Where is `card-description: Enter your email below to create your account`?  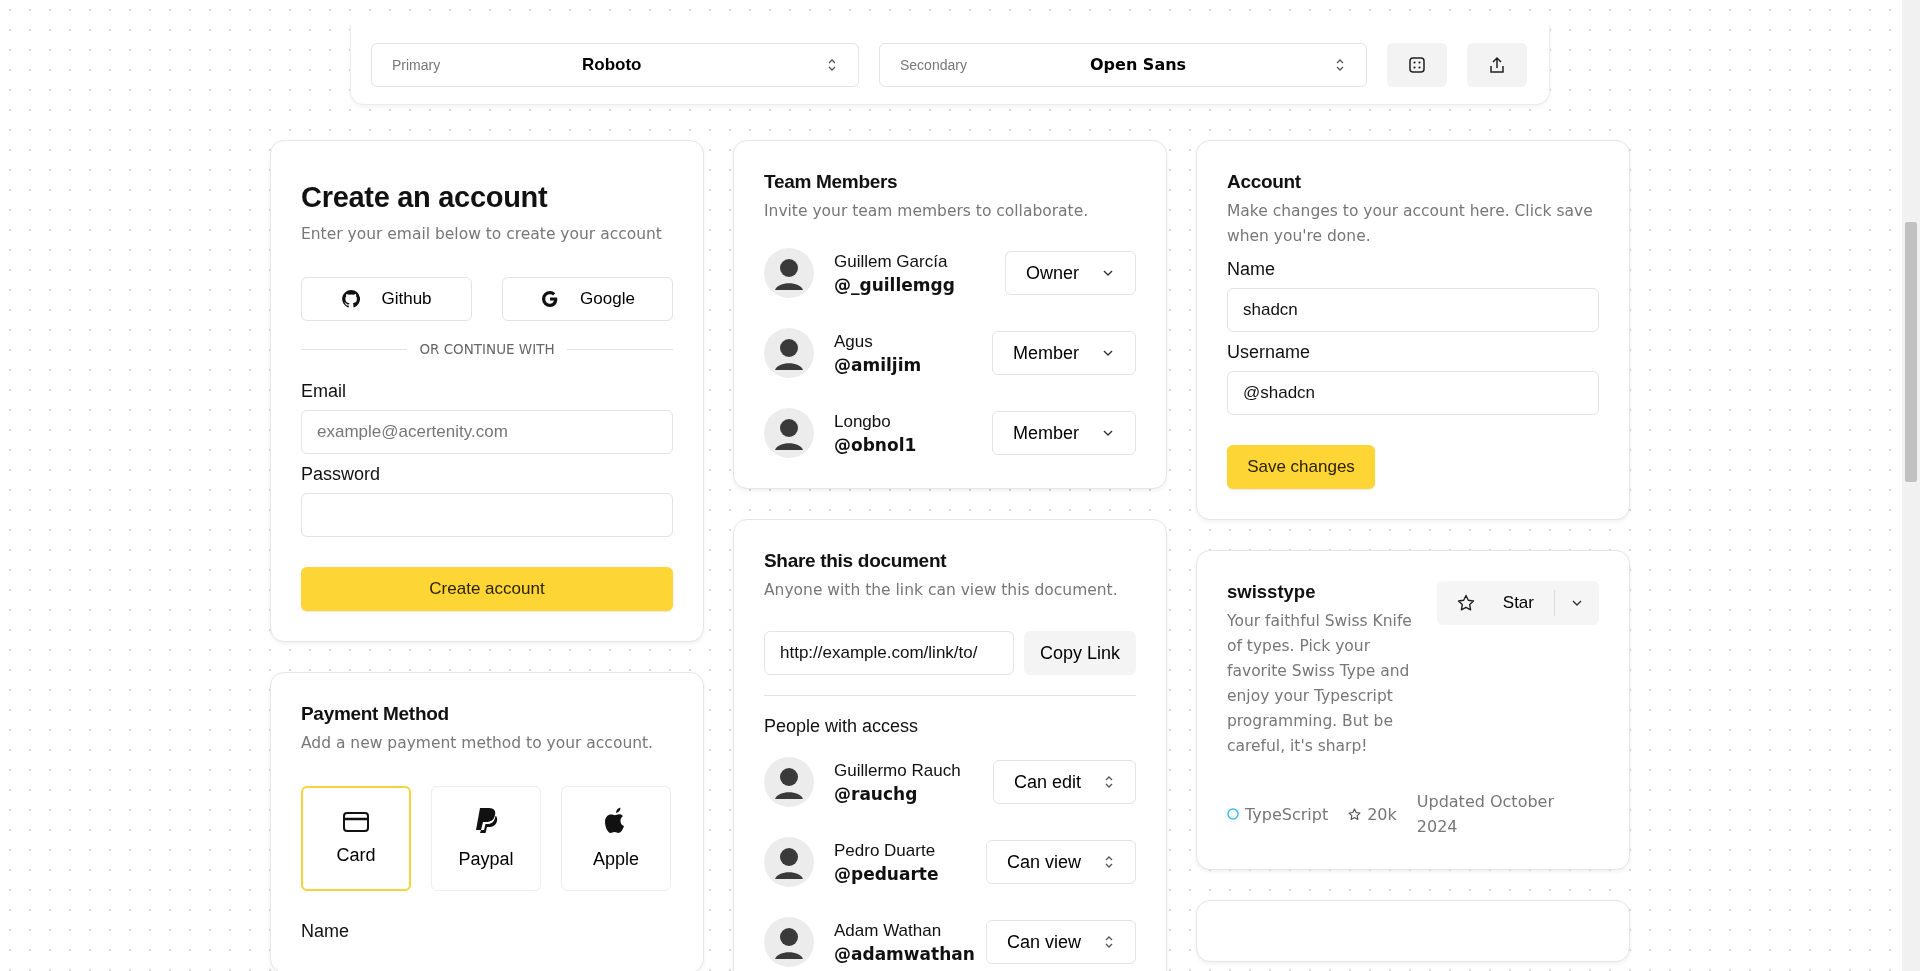
card-description: Enter your email below to create your account is located at coordinates (482, 234).